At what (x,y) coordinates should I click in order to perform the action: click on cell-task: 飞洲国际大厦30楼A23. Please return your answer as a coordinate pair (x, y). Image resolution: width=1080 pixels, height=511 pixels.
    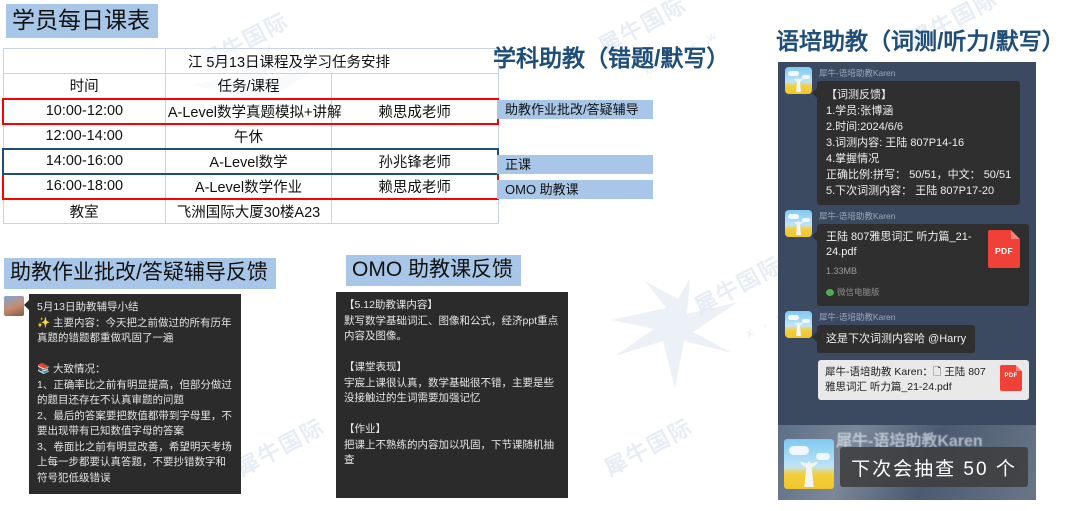
    Looking at the image, I should click on (248, 211).